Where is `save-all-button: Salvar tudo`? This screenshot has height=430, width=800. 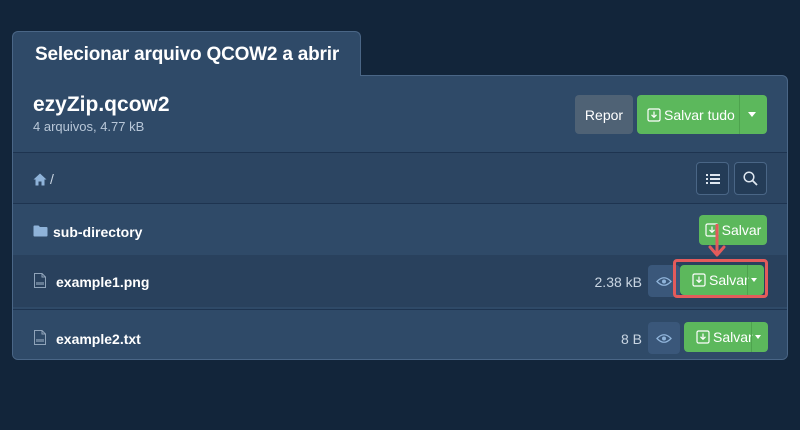 save-all-button: Salvar tudo is located at coordinates (702, 114).